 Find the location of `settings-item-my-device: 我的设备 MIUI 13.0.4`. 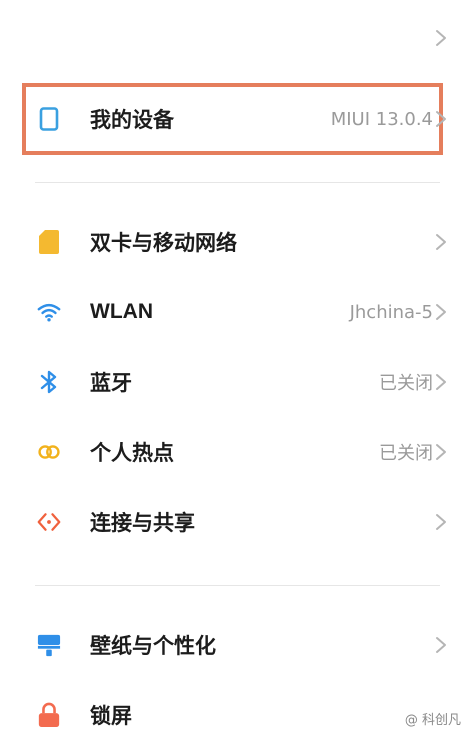

settings-item-my-device: 我的设备 MIUI 13.0.4 is located at coordinates (237, 119).